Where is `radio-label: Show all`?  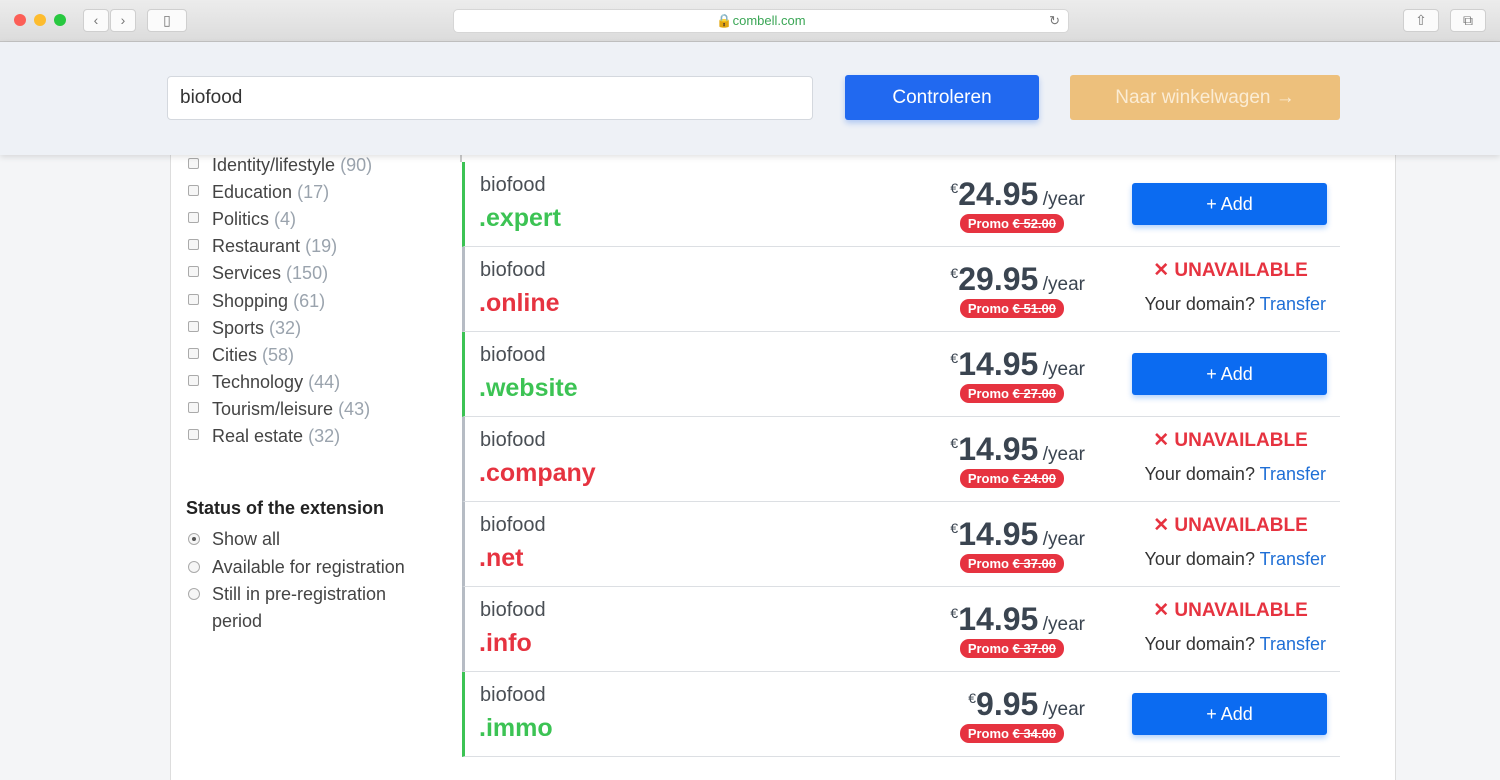 radio-label: Show all is located at coordinates (246, 539).